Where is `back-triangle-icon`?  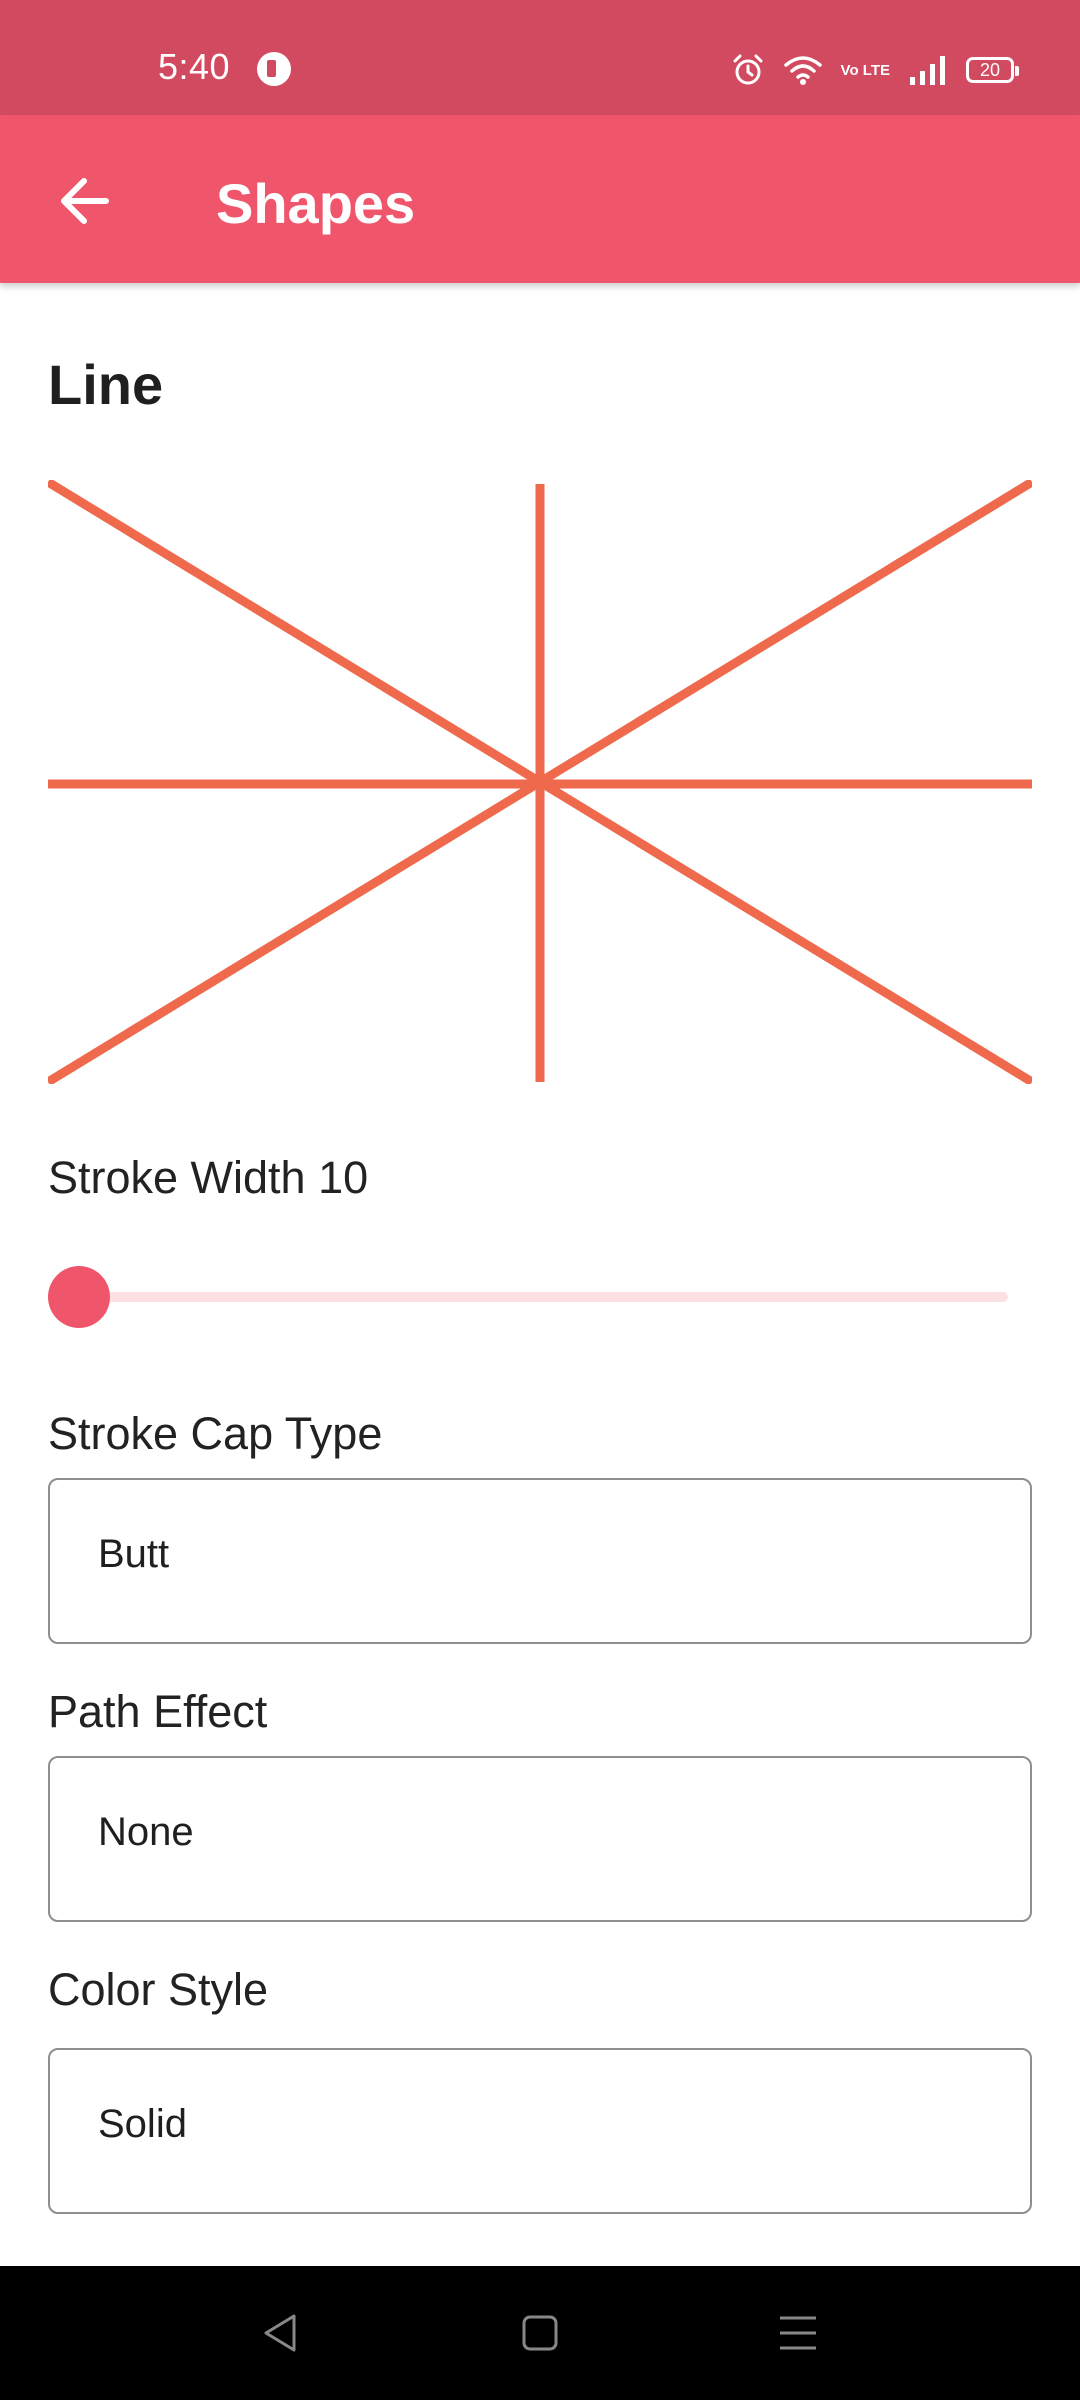
back-triangle-icon is located at coordinates (282, 2333).